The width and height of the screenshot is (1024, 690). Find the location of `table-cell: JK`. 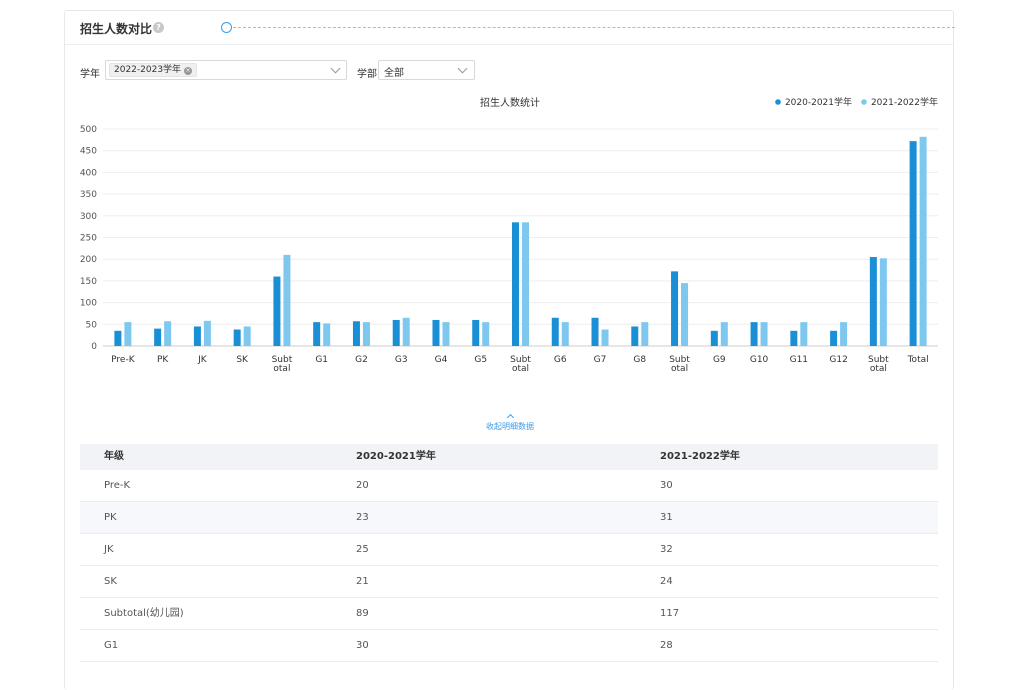

table-cell: JK is located at coordinates (109, 549).